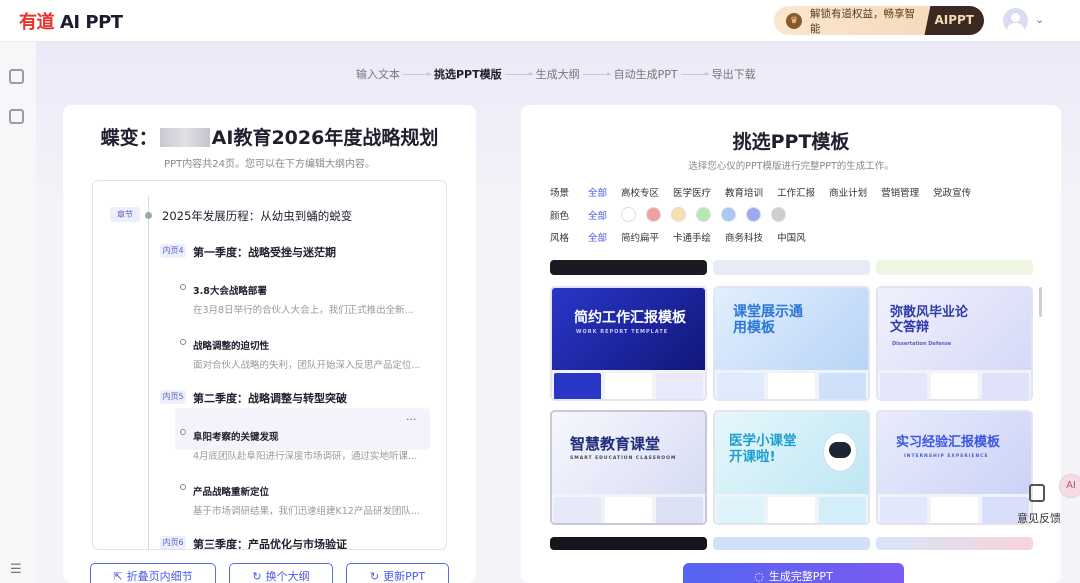 The height and width of the screenshot is (583, 1080). Describe the element at coordinates (468, 74) in the screenshot. I see `step-choose-template: 挑选PPT模版` at that location.